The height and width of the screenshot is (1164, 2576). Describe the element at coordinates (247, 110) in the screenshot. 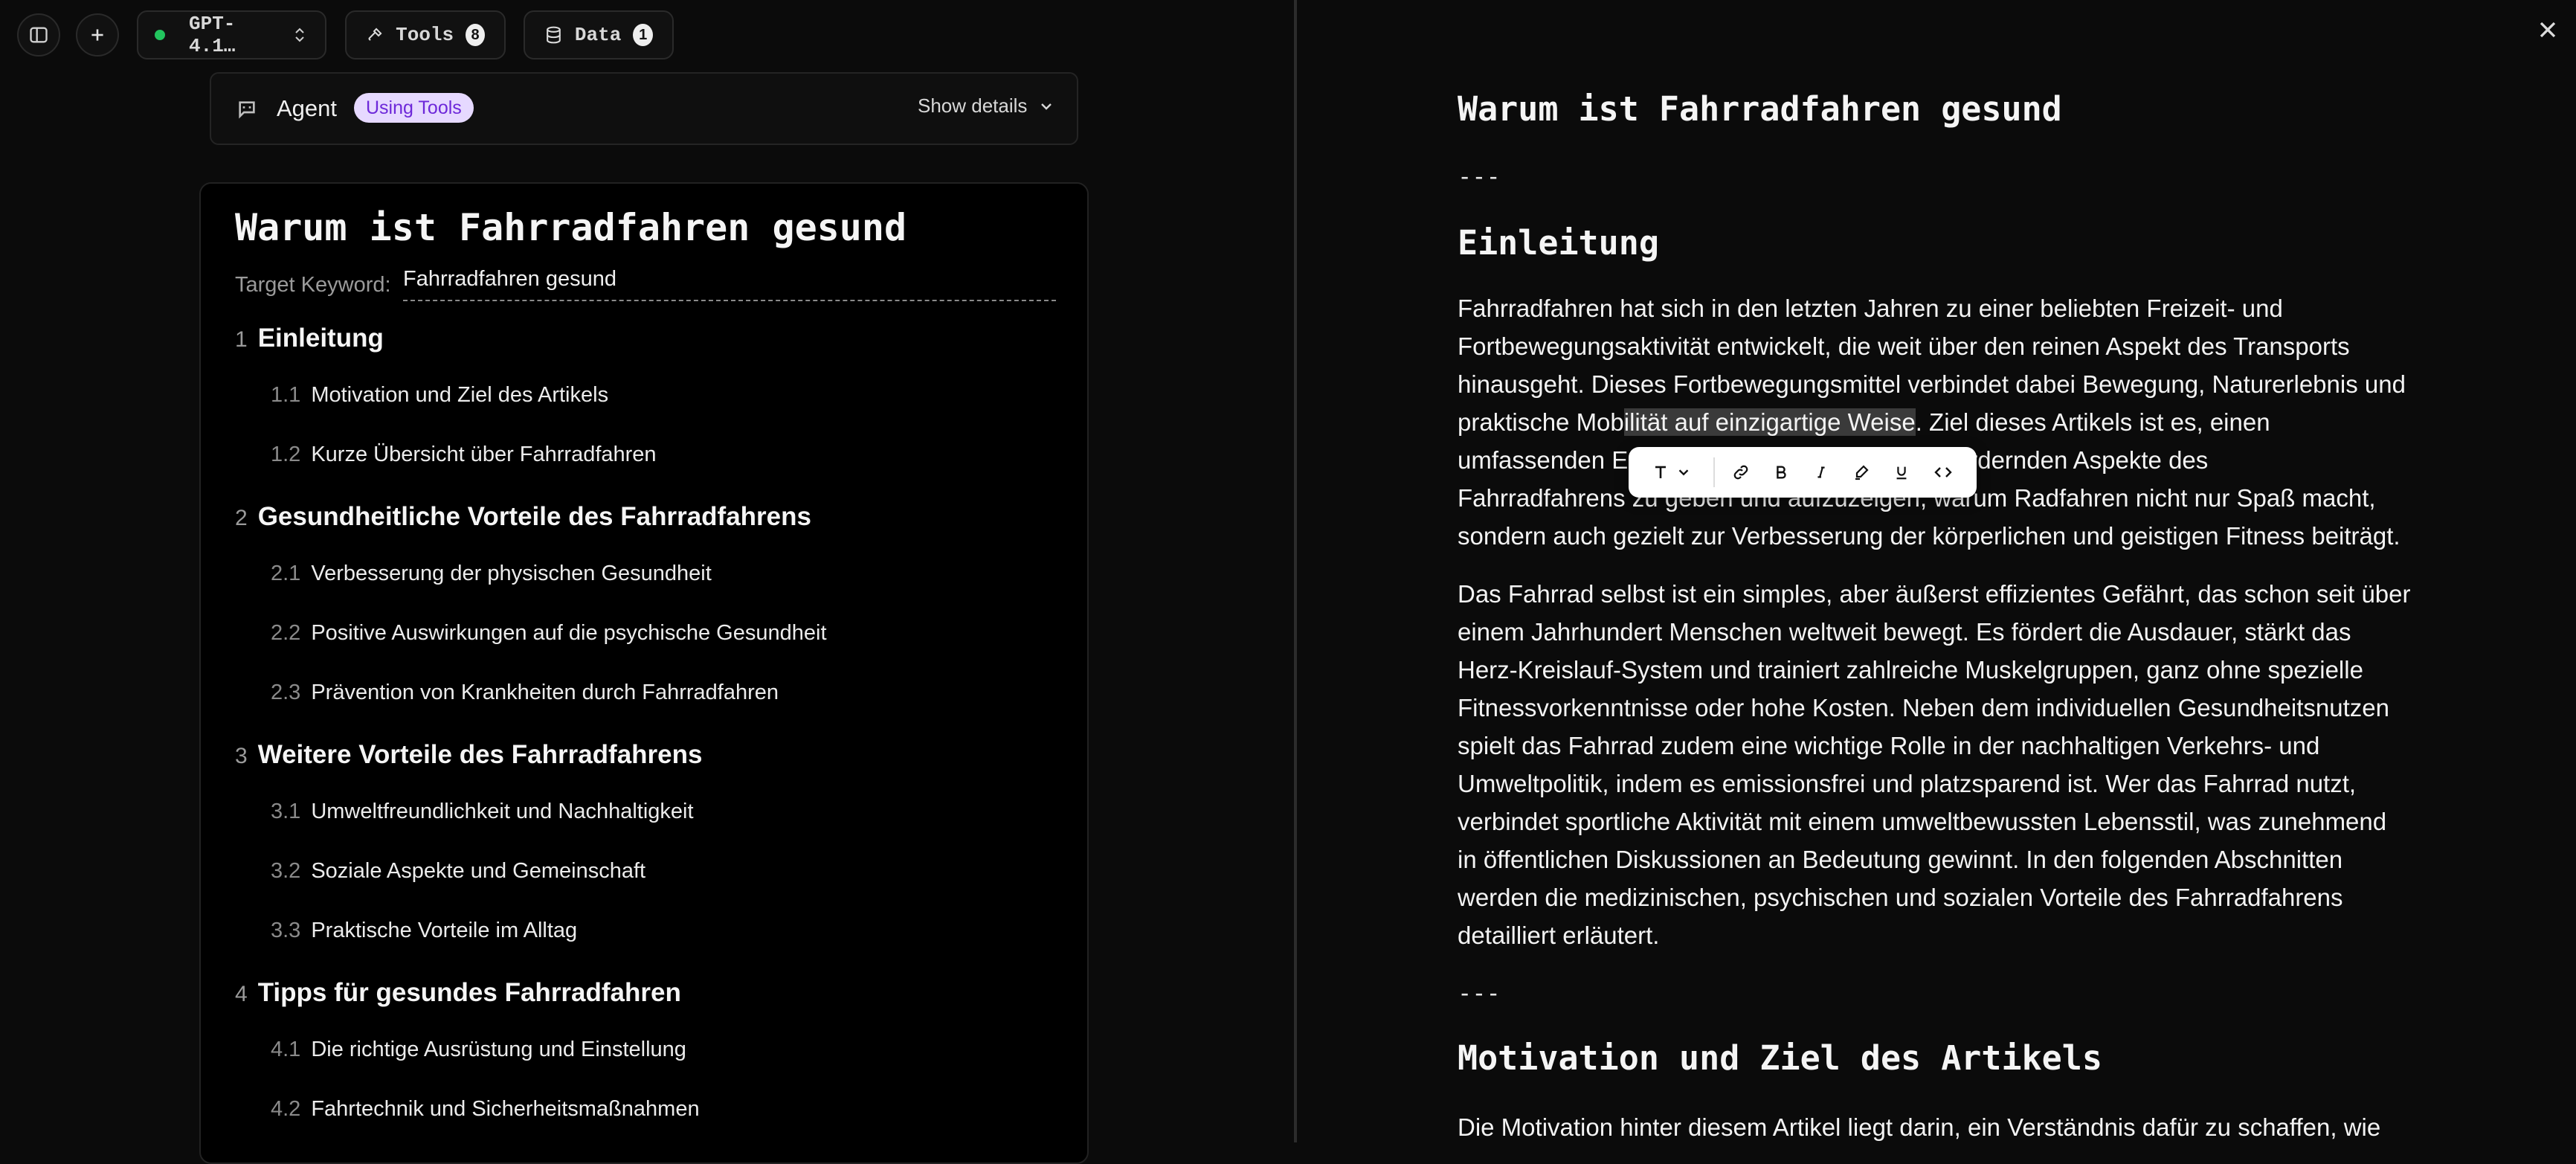

I see `agent-chat-icon` at that location.